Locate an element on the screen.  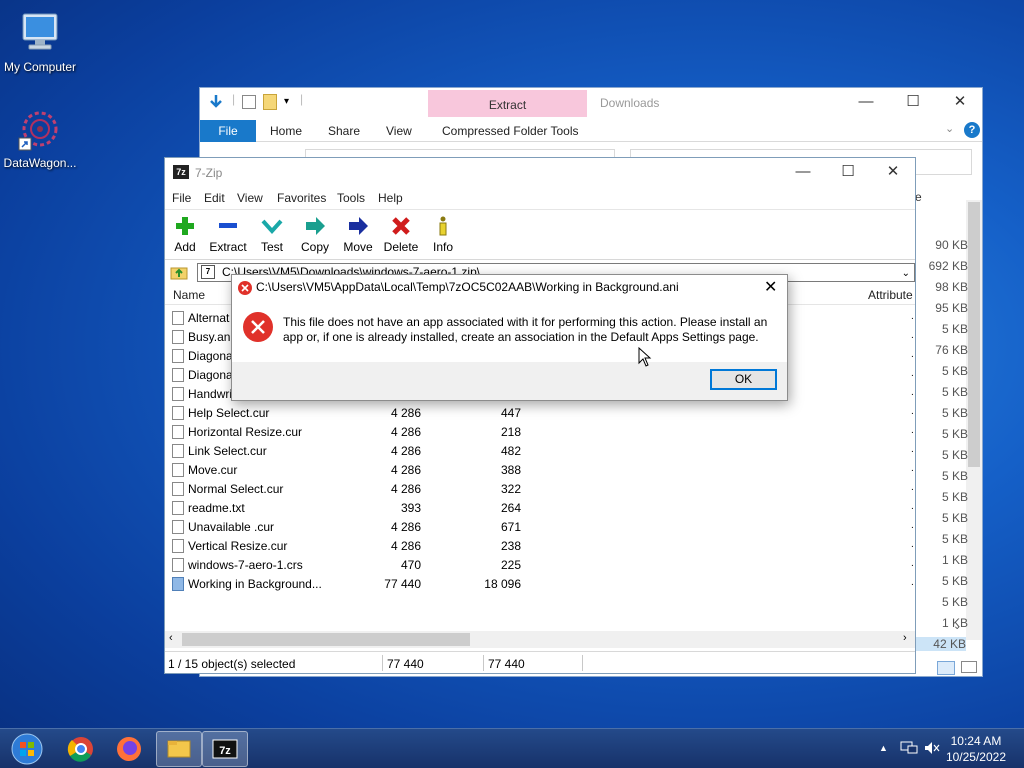
menu-help: Help is located at coordinates (390, 198).